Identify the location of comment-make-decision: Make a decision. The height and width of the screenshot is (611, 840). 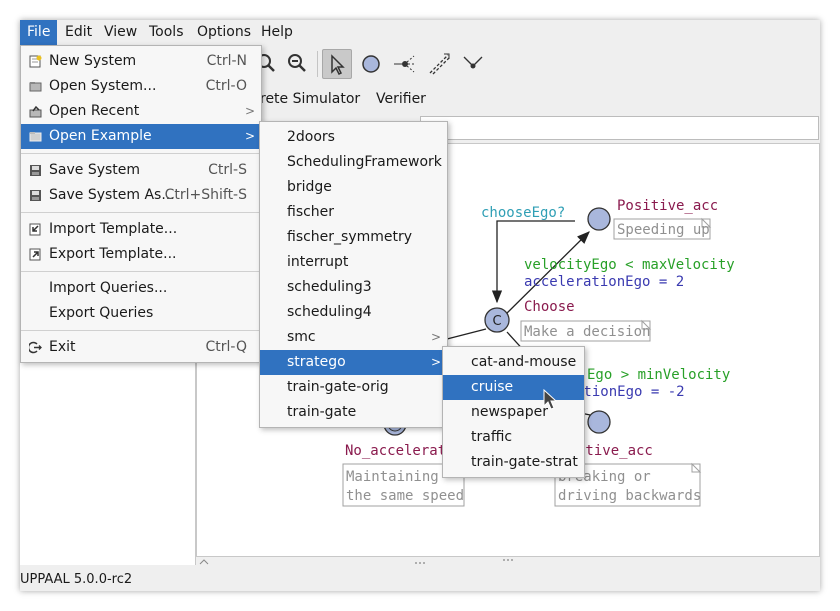
(587, 332).